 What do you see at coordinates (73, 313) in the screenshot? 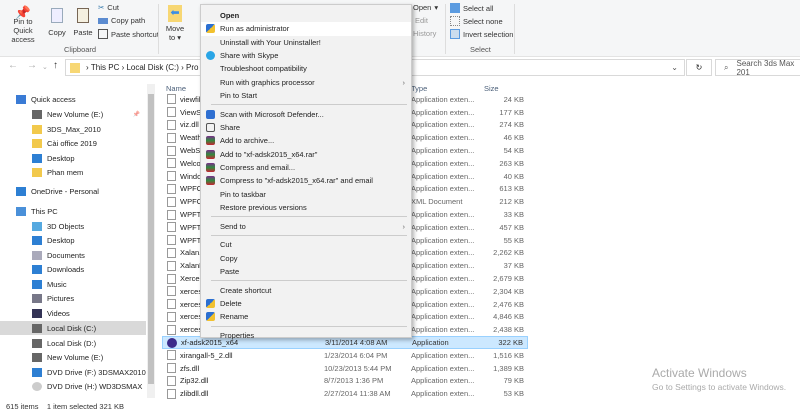
I see `sidebar-item: Videos` at bounding box center [73, 313].